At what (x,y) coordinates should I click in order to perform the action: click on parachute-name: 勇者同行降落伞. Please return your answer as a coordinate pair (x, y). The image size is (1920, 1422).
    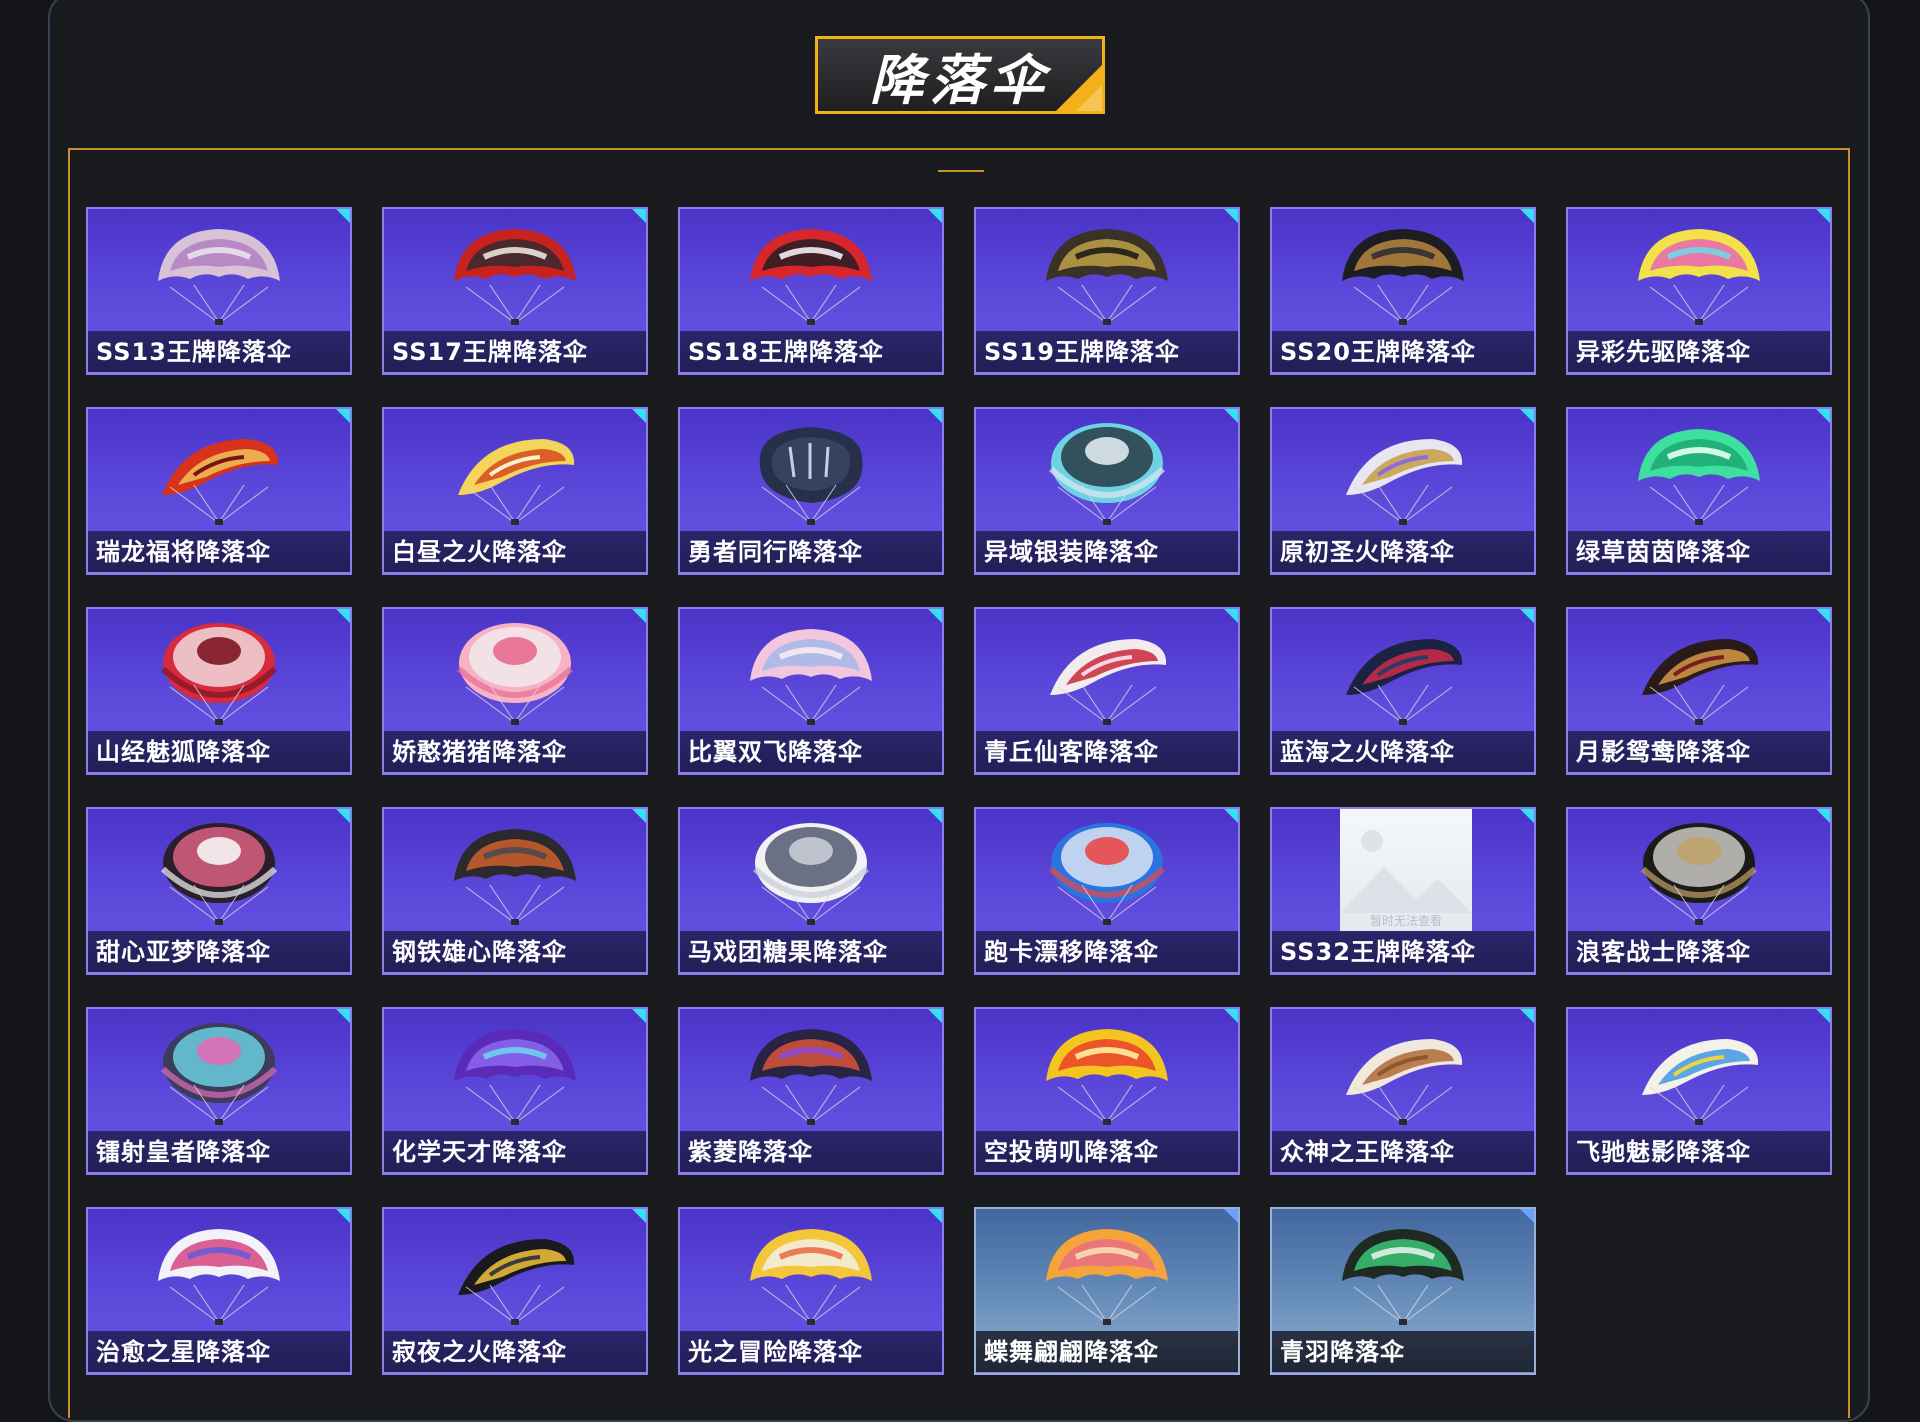
    Looking at the image, I should click on (775, 552).